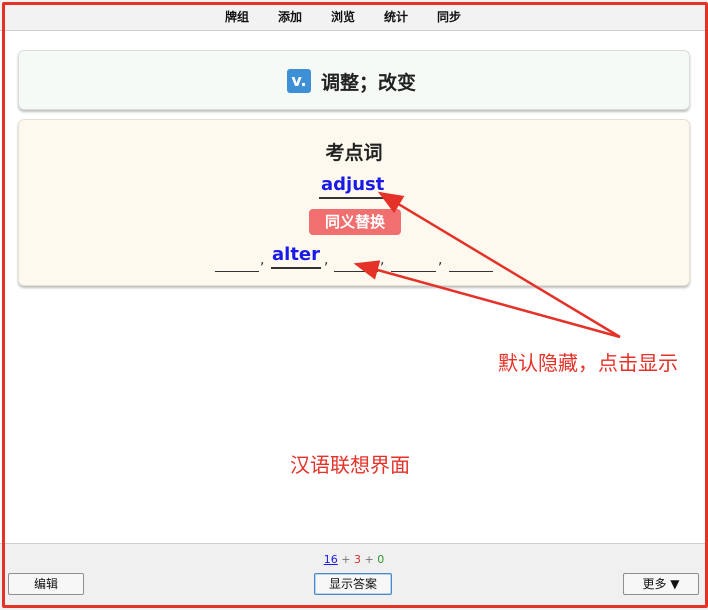  I want to click on menu-stats: 统计, so click(396, 16).